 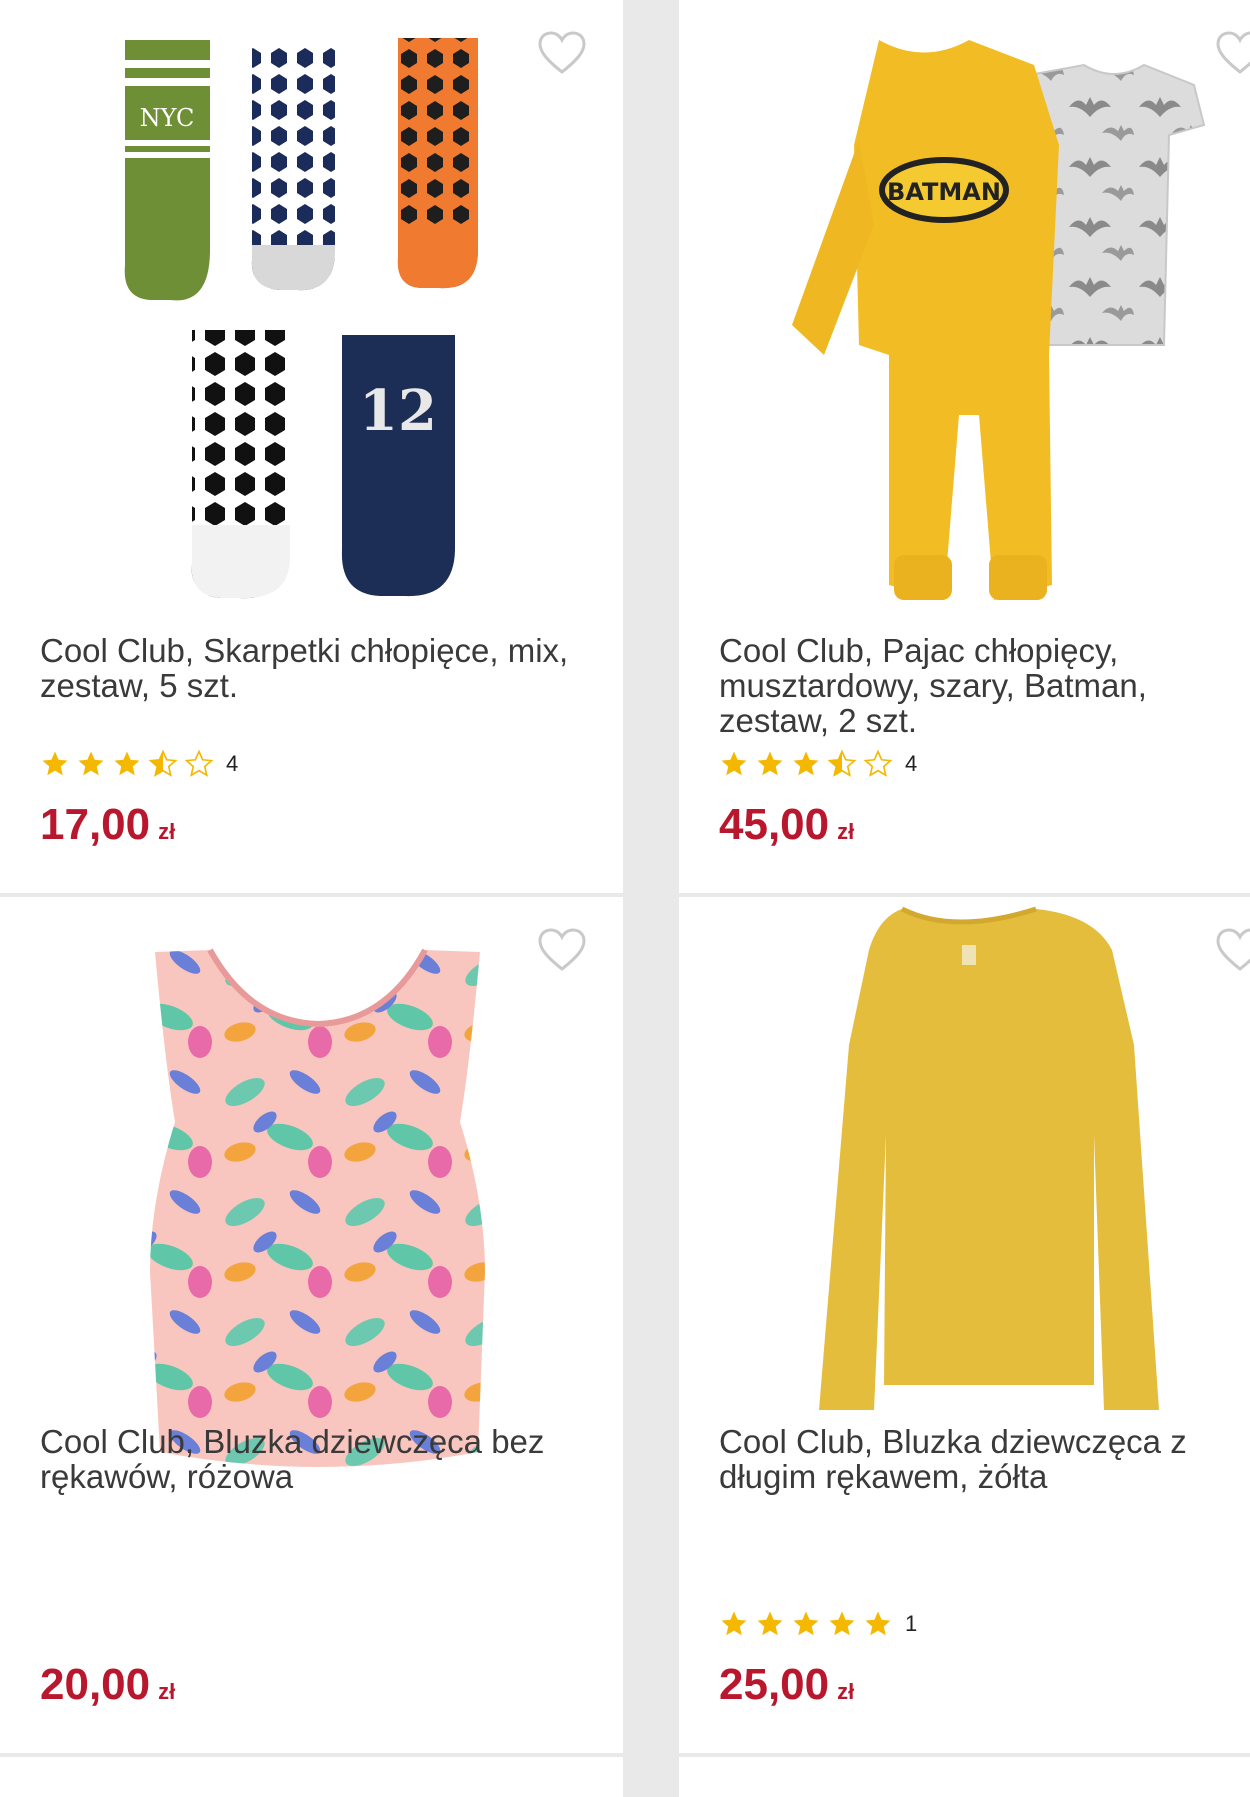 What do you see at coordinates (944, 192) in the screenshot?
I see `print-batman-text: BATMAN` at bounding box center [944, 192].